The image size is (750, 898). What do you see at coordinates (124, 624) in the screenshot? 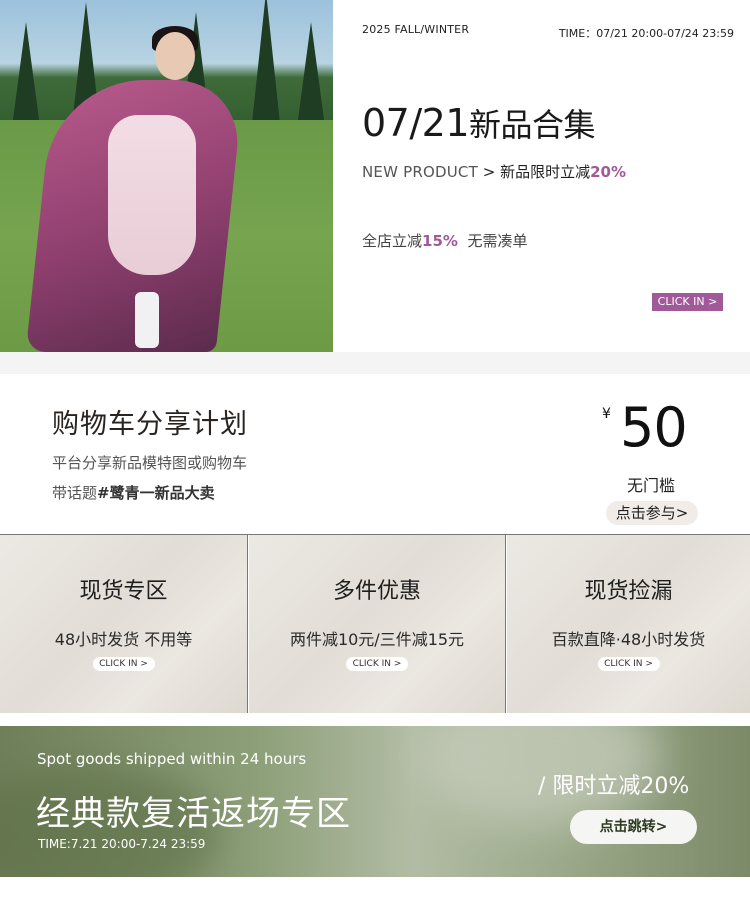
I see `zone-in-stock: 现货专区 48小时发货 不用等 CLICK IN >` at bounding box center [124, 624].